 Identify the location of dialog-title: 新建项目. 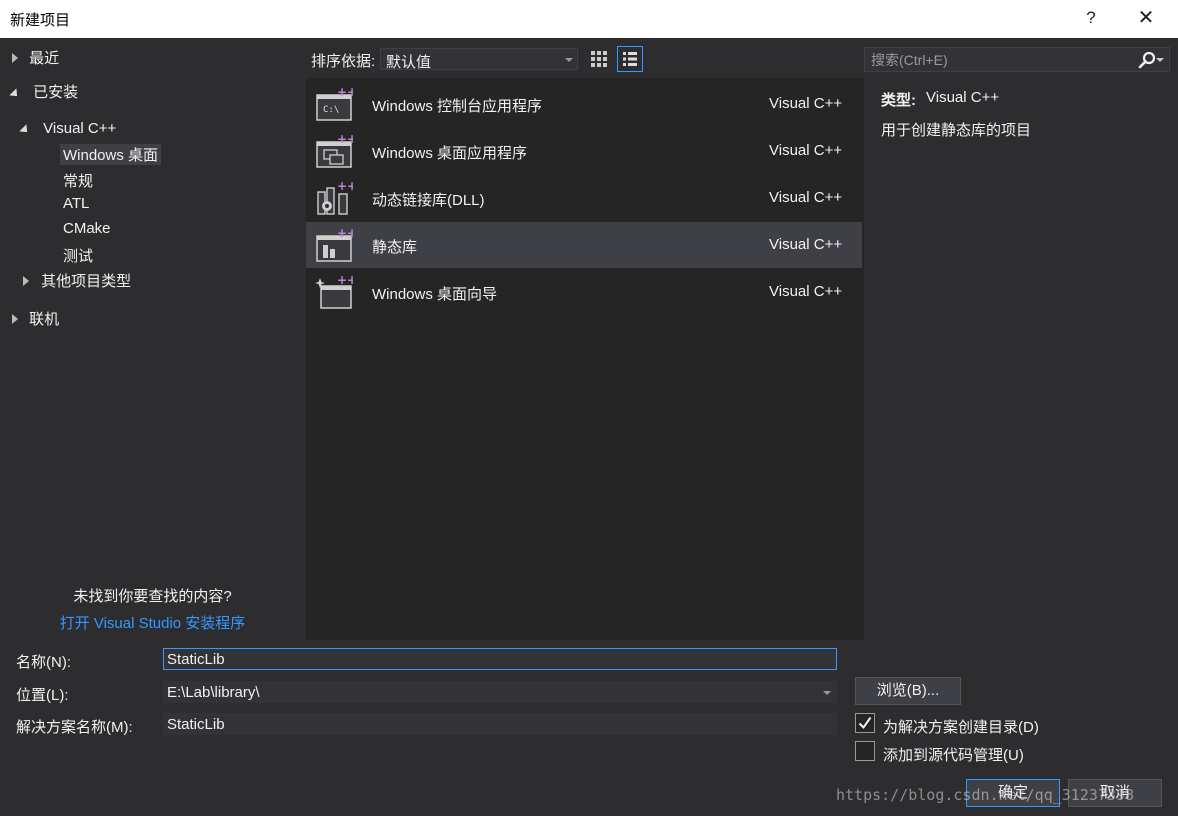
(40, 20).